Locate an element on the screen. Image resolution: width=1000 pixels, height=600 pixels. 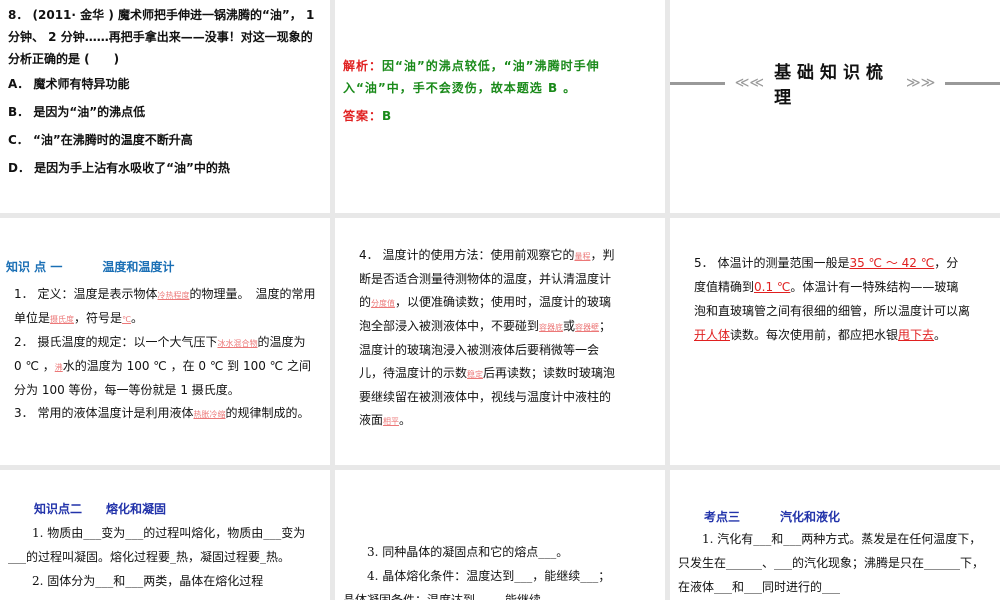
analysis-label: 解析： is located at coordinates (363, 66).